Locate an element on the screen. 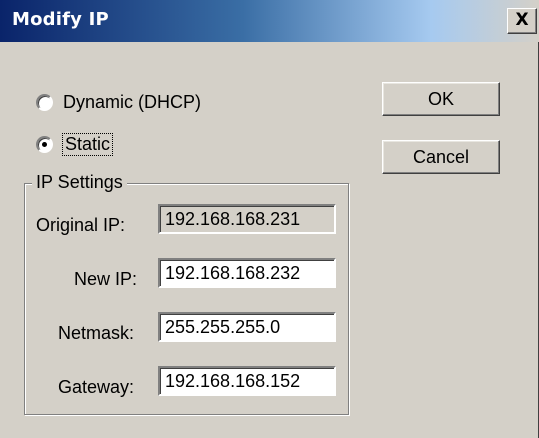 Image resolution: width=539 pixels, height=438 pixels. dynamic-dhcp-label: Dynamic (DHCP) is located at coordinates (132, 102).